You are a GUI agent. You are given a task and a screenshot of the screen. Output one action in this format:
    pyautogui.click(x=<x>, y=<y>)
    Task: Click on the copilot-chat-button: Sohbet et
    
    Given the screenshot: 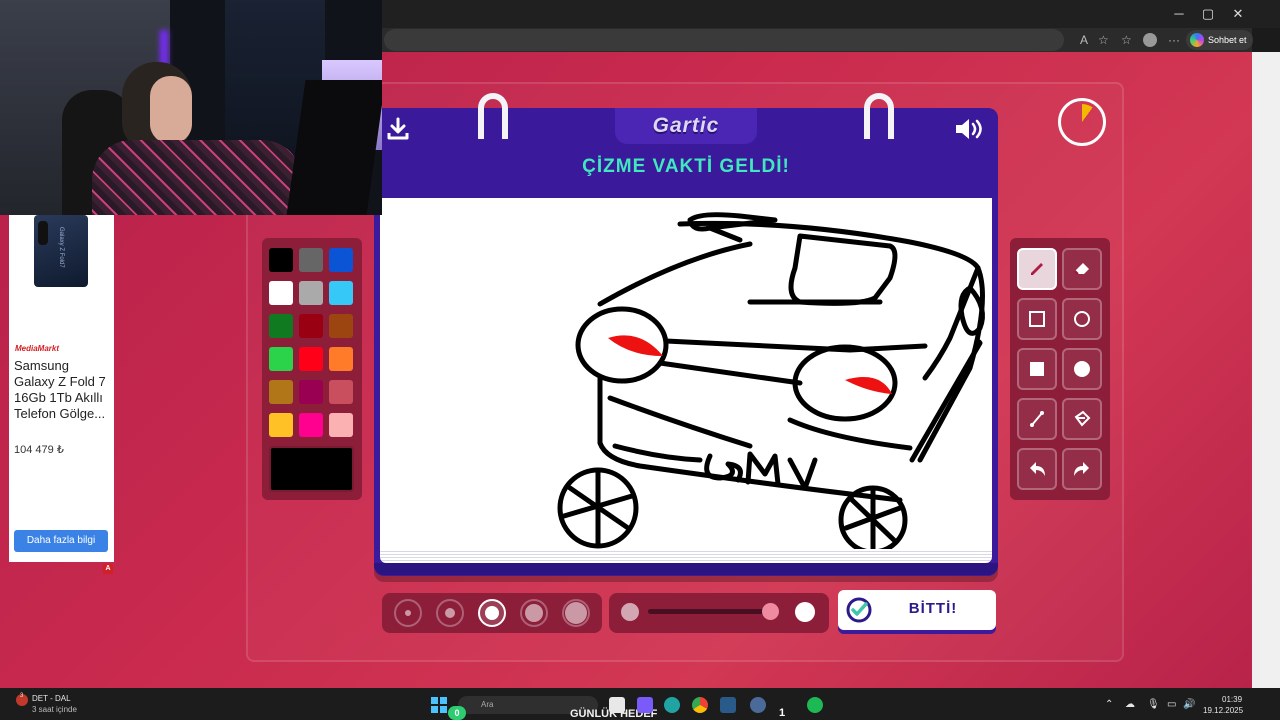 What is the action you would take?
    pyautogui.click(x=1219, y=40)
    